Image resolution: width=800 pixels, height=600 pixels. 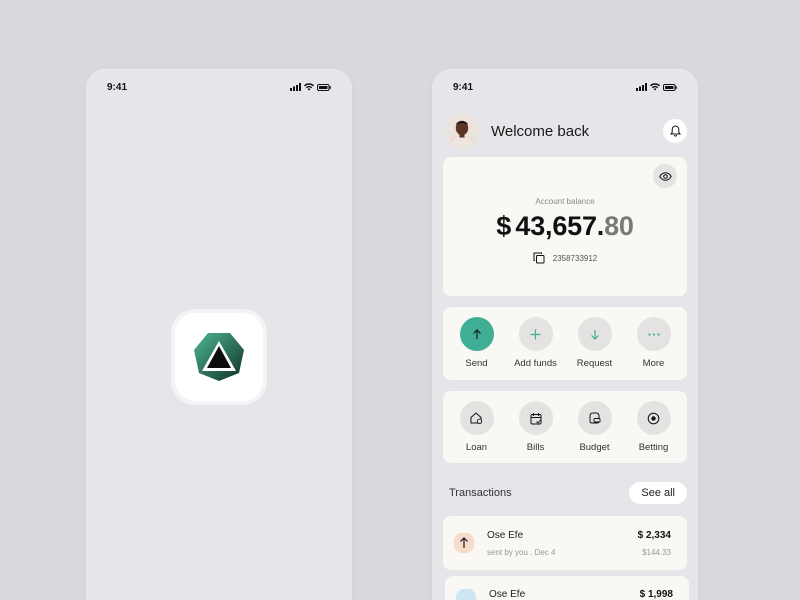 I want to click on loan-button: Loan, so click(x=476, y=427).